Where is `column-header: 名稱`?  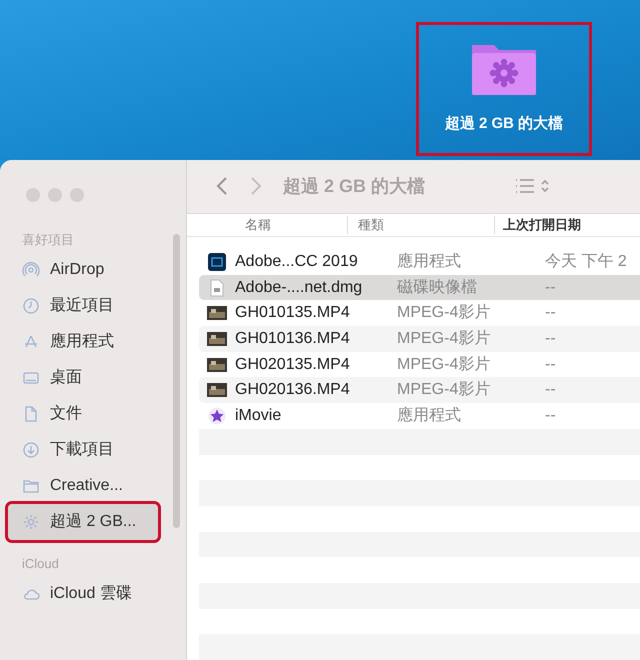
column-header: 名稱 is located at coordinates (267, 225).